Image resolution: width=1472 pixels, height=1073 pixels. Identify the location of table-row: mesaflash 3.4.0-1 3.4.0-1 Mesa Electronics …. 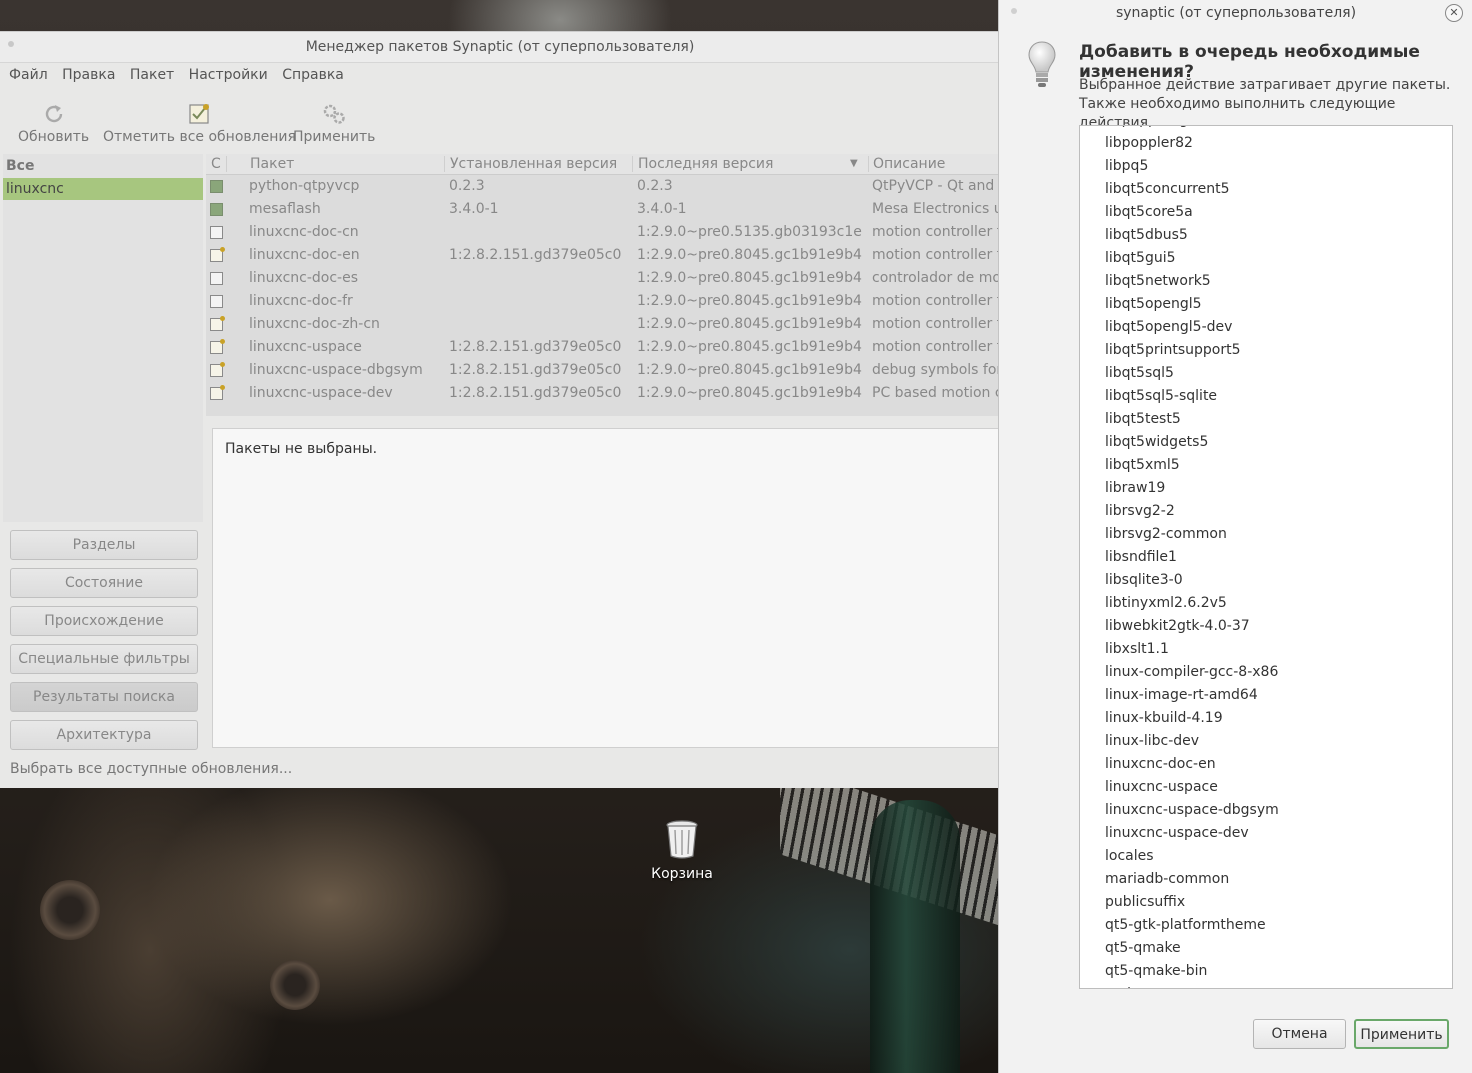
(603, 209).